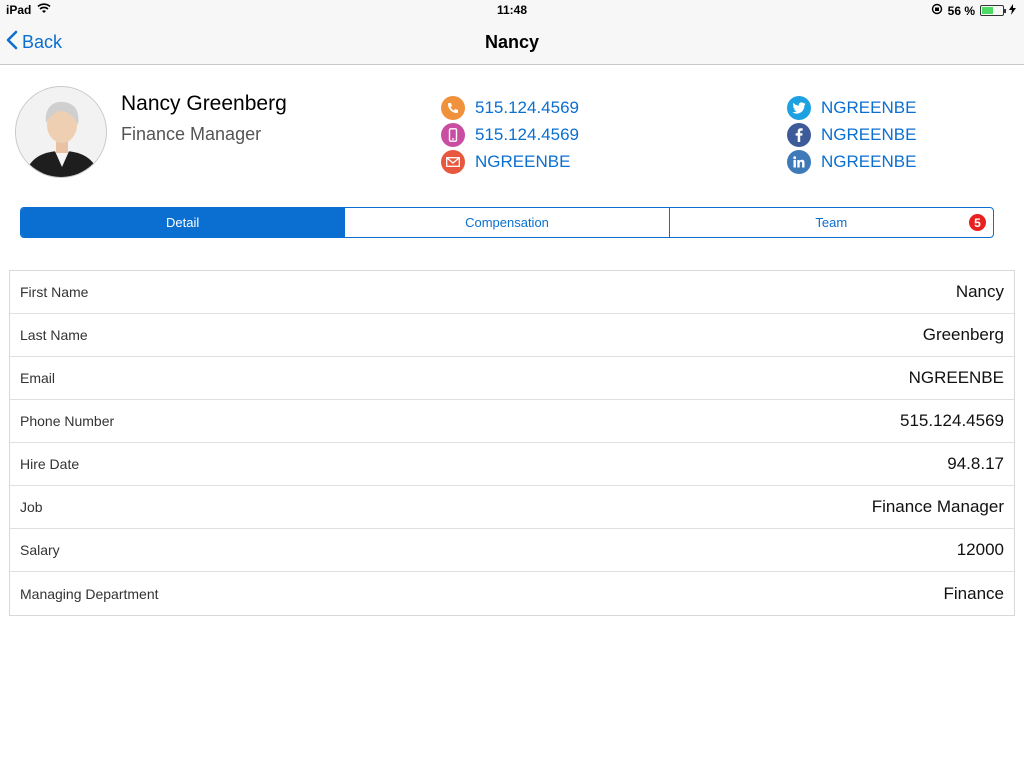  Describe the element at coordinates (527, 107) in the screenshot. I see `phone-value: 515.124.4569` at that location.